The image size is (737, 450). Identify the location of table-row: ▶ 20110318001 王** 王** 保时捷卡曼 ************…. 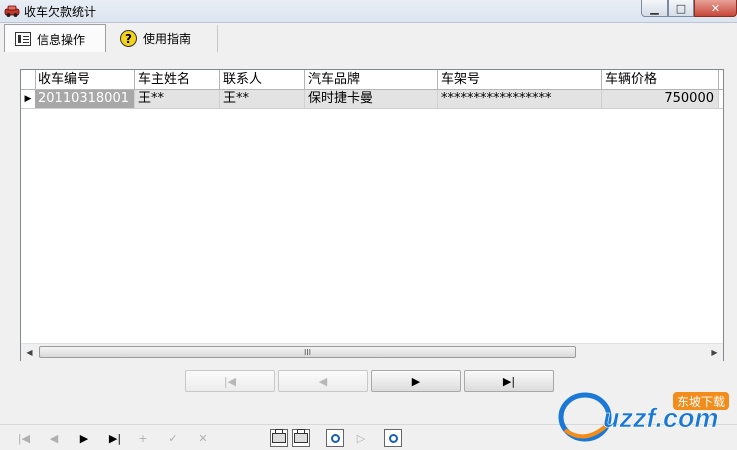
(372, 99).